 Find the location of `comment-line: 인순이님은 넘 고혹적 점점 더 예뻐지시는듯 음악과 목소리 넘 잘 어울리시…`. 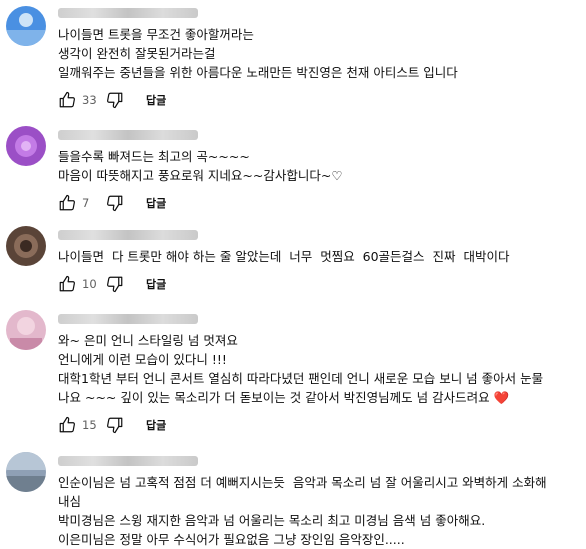

comment-line: 인순이님은 넘 고혹적 점점 더 예뻐지시는듯 음악과 목소리 넘 잘 어울리시… is located at coordinates (302, 482).